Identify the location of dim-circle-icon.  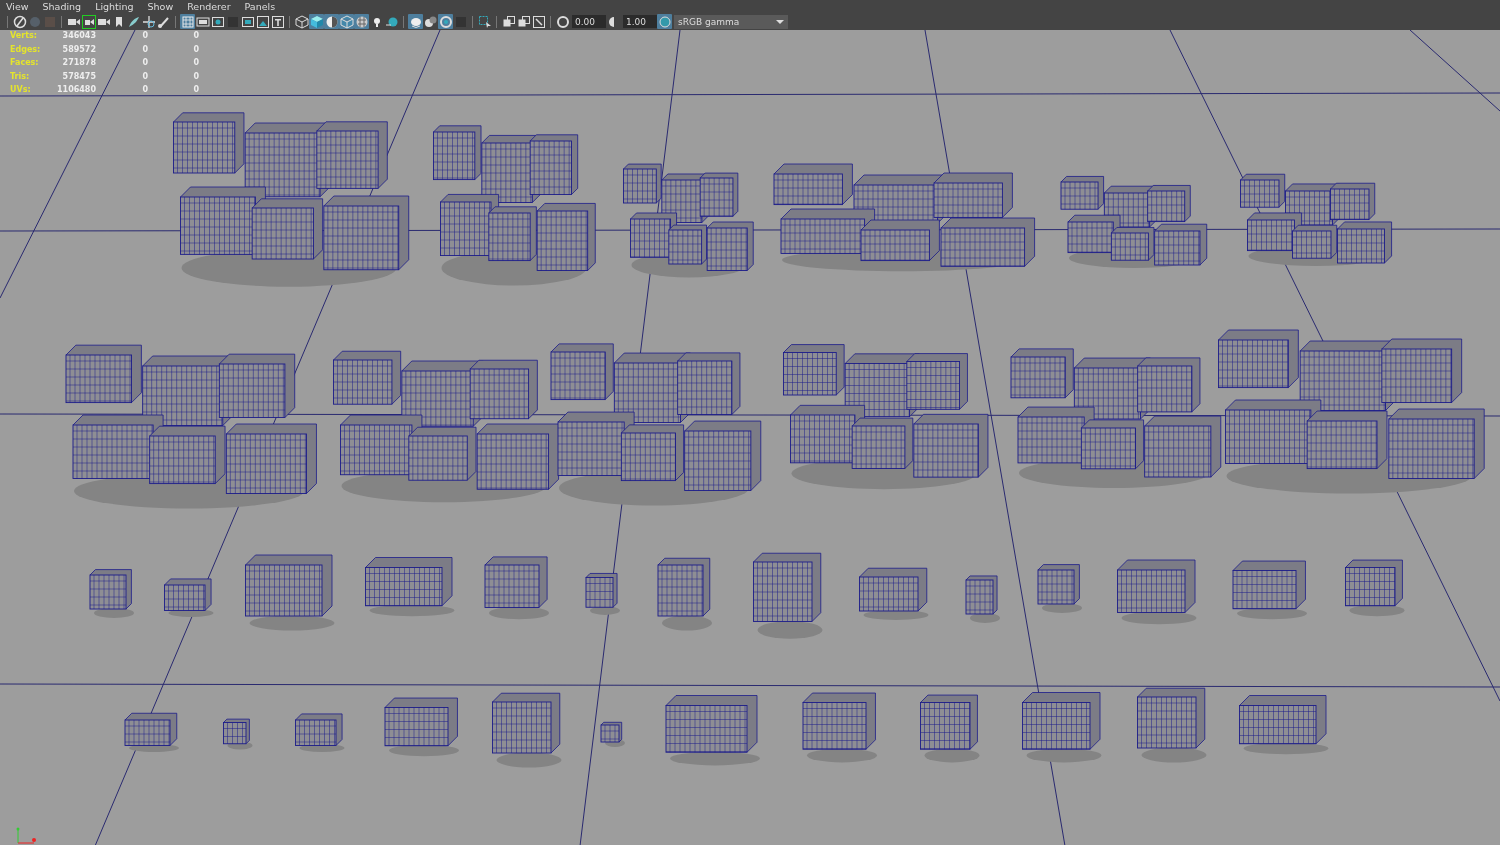
(34, 21).